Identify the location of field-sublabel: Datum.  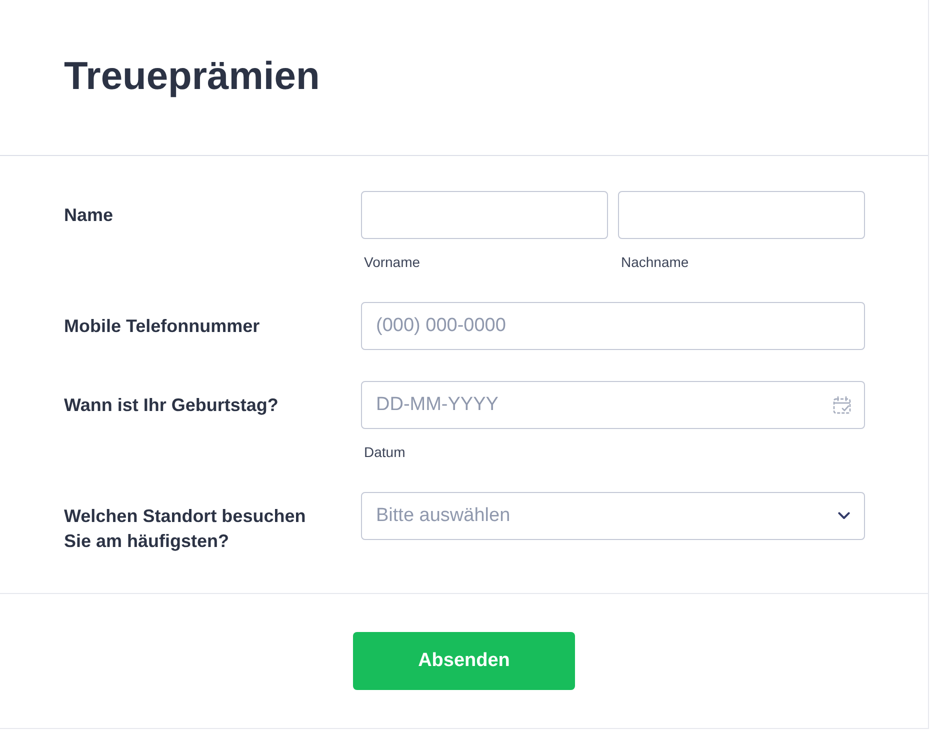
(385, 452).